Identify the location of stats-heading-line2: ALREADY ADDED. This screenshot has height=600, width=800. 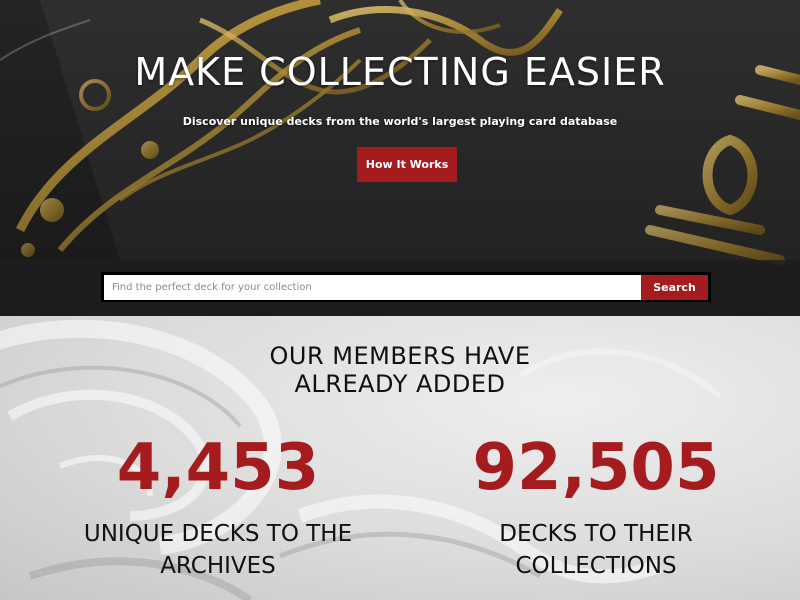
(400, 384).